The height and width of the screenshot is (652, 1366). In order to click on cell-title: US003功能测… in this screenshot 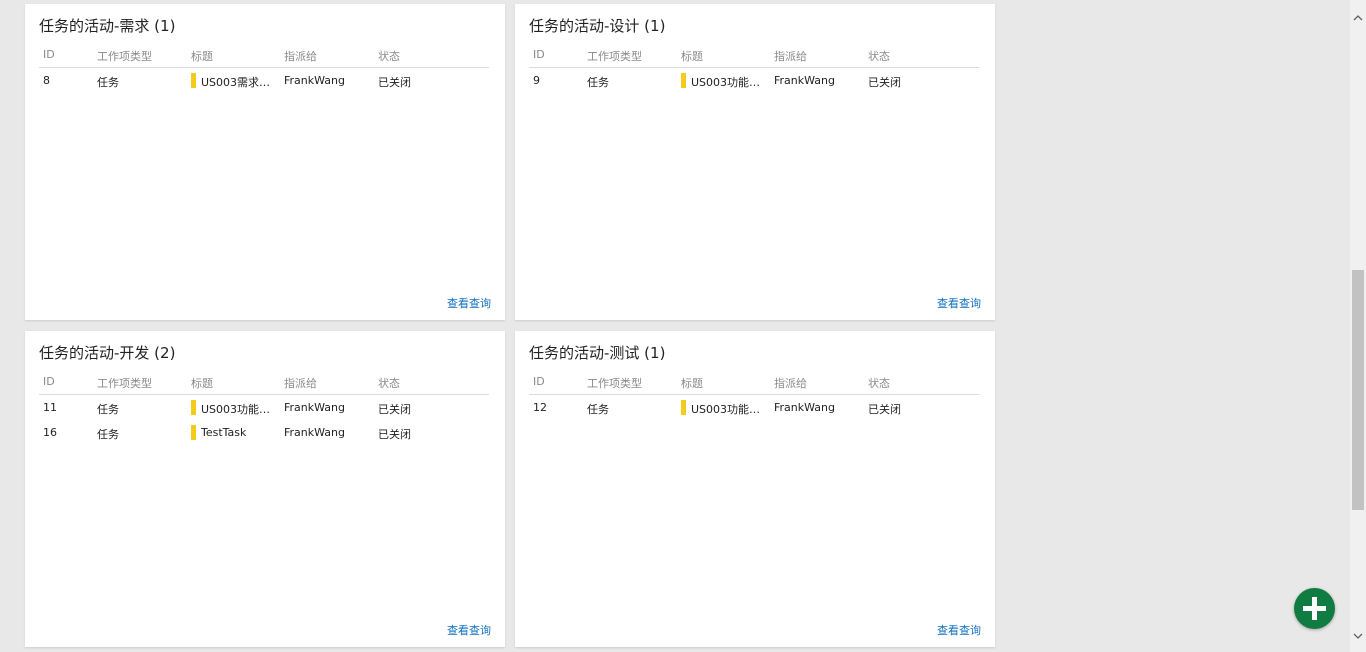, I will do `click(725, 407)`.